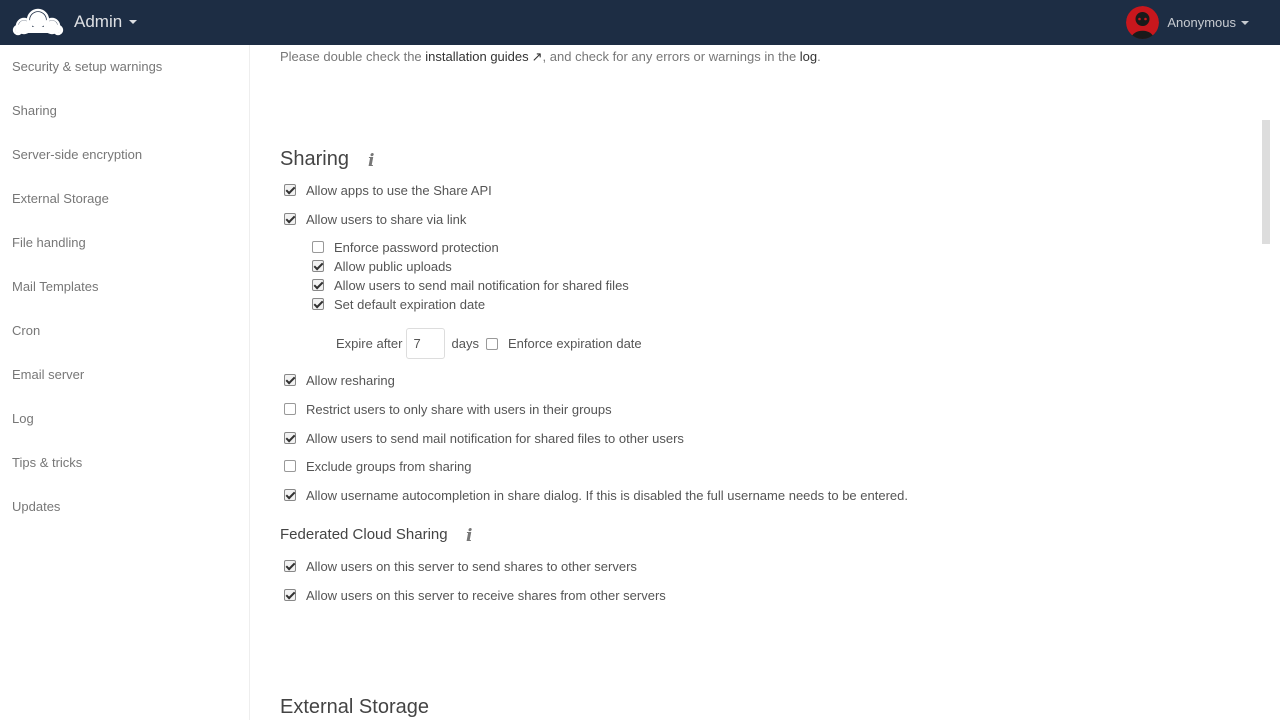 The width and height of the screenshot is (1280, 720). What do you see at coordinates (574, 343) in the screenshot?
I see `enforce-expiration-label: Enforce expiration date` at bounding box center [574, 343].